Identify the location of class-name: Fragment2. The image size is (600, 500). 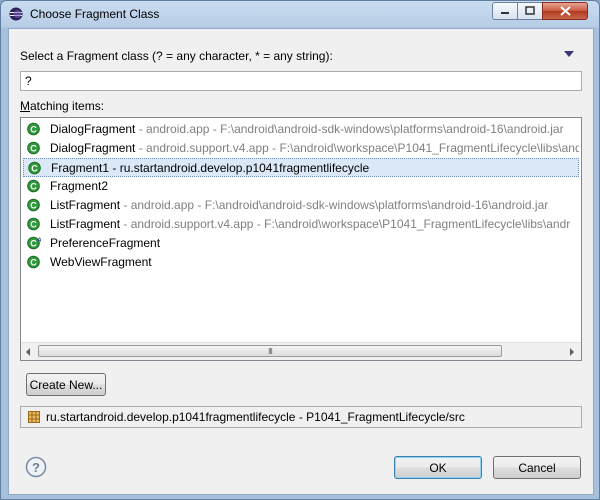
(79, 186).